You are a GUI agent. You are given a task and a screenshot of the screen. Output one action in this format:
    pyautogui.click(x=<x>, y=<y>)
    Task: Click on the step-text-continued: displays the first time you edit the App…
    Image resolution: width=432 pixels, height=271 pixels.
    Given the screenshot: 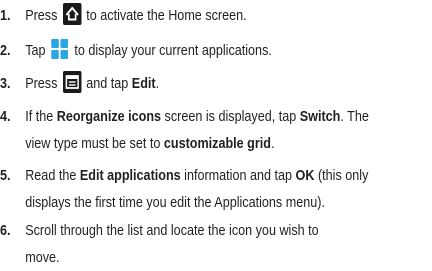 What is the action you would take?
    pyautogui.click(x=175, y=202)
    